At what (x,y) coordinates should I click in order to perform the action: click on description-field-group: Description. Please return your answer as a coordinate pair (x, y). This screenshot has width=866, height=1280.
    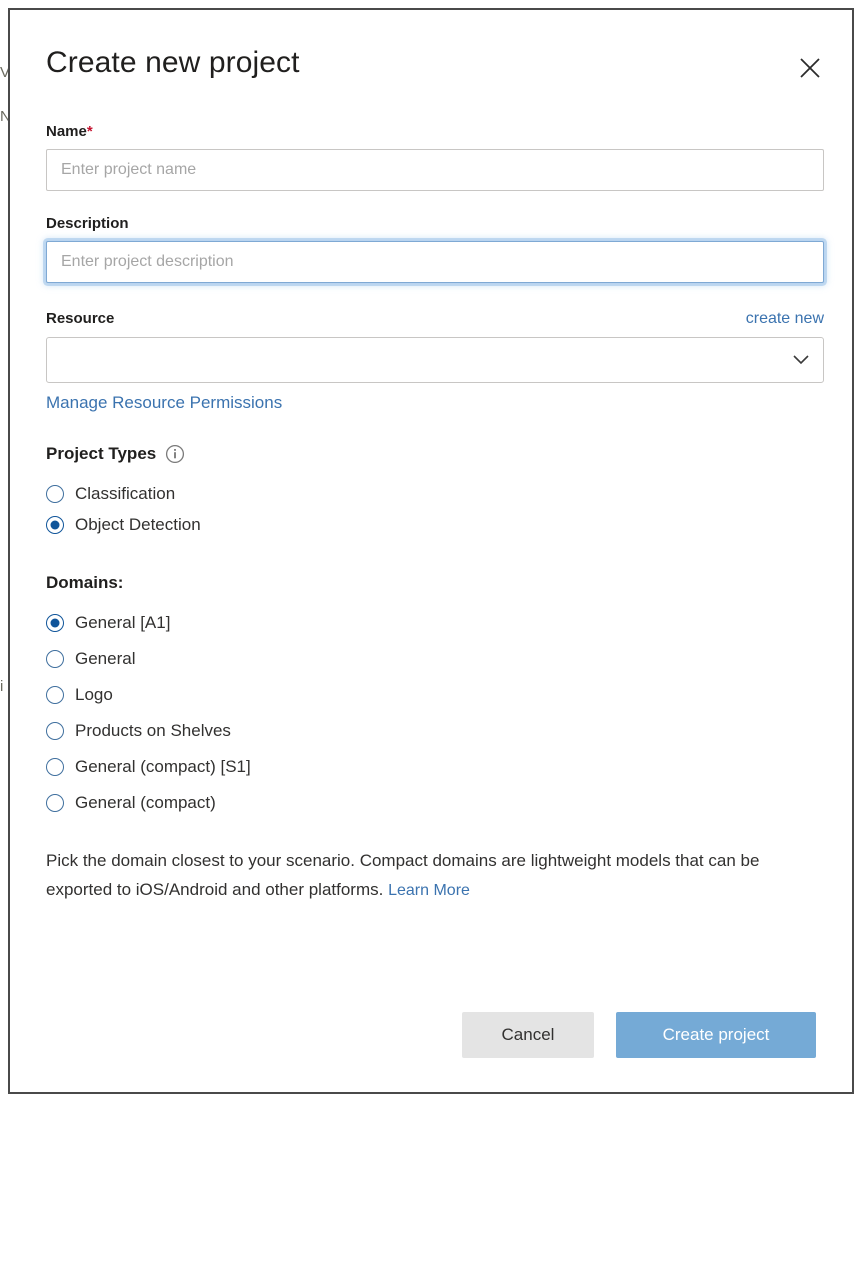
    Looking at the image, I should click on (435, 249).